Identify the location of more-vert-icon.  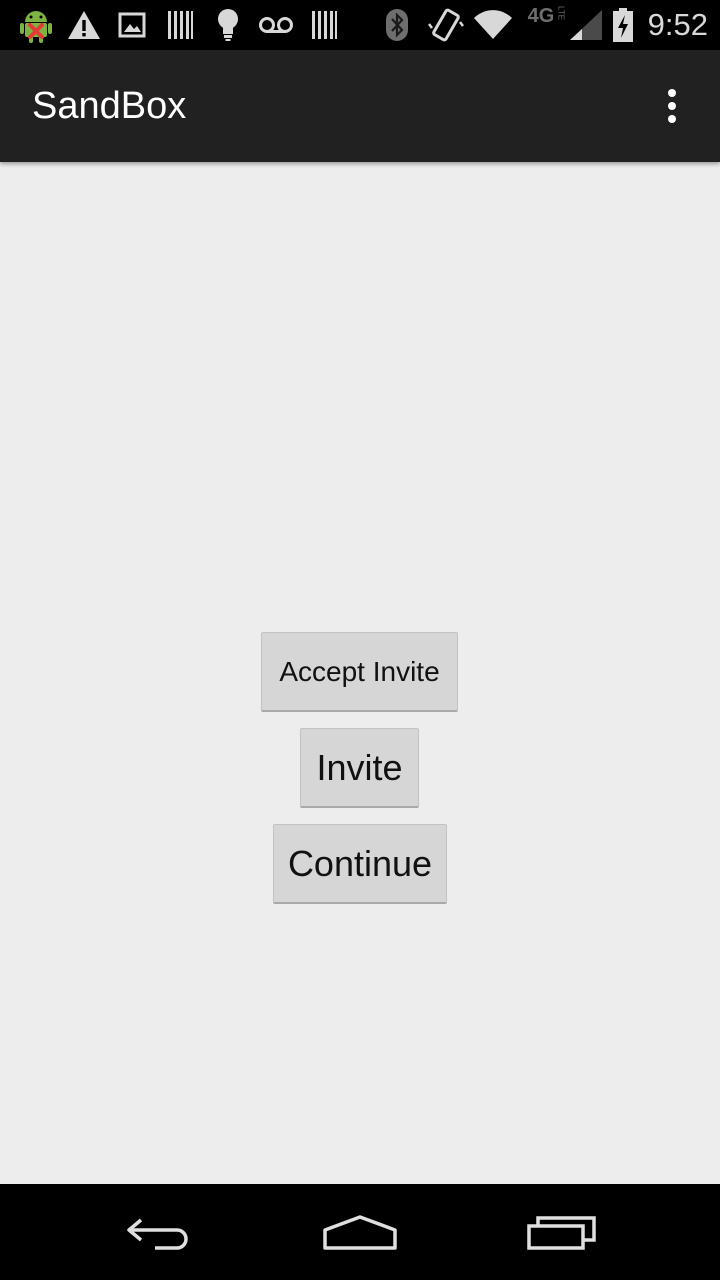
(672, 106).